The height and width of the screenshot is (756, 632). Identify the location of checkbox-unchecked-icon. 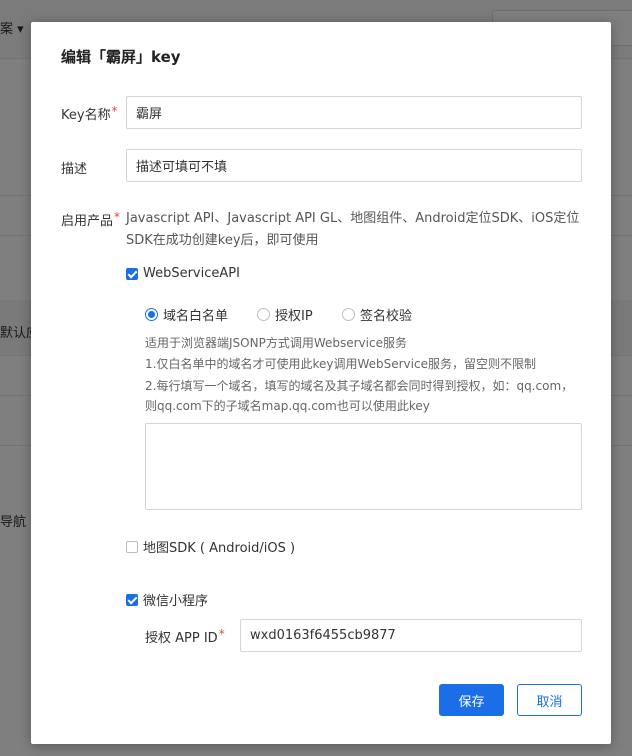
(132, 546).